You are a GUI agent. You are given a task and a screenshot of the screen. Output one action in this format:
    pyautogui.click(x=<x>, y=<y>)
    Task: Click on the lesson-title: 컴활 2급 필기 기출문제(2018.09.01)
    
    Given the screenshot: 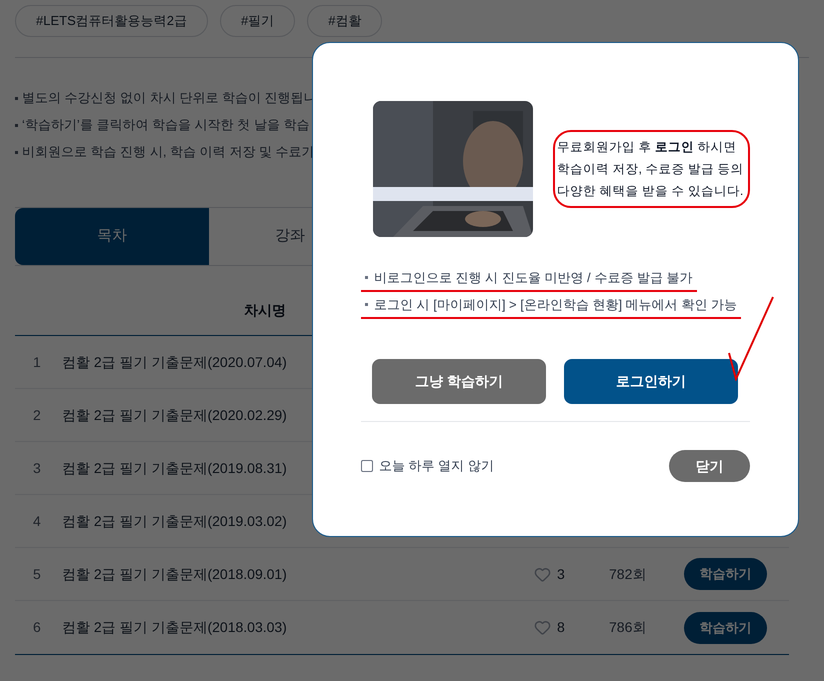 What is the action you would take?
    pyautogui.click(x=175, y=574)
    